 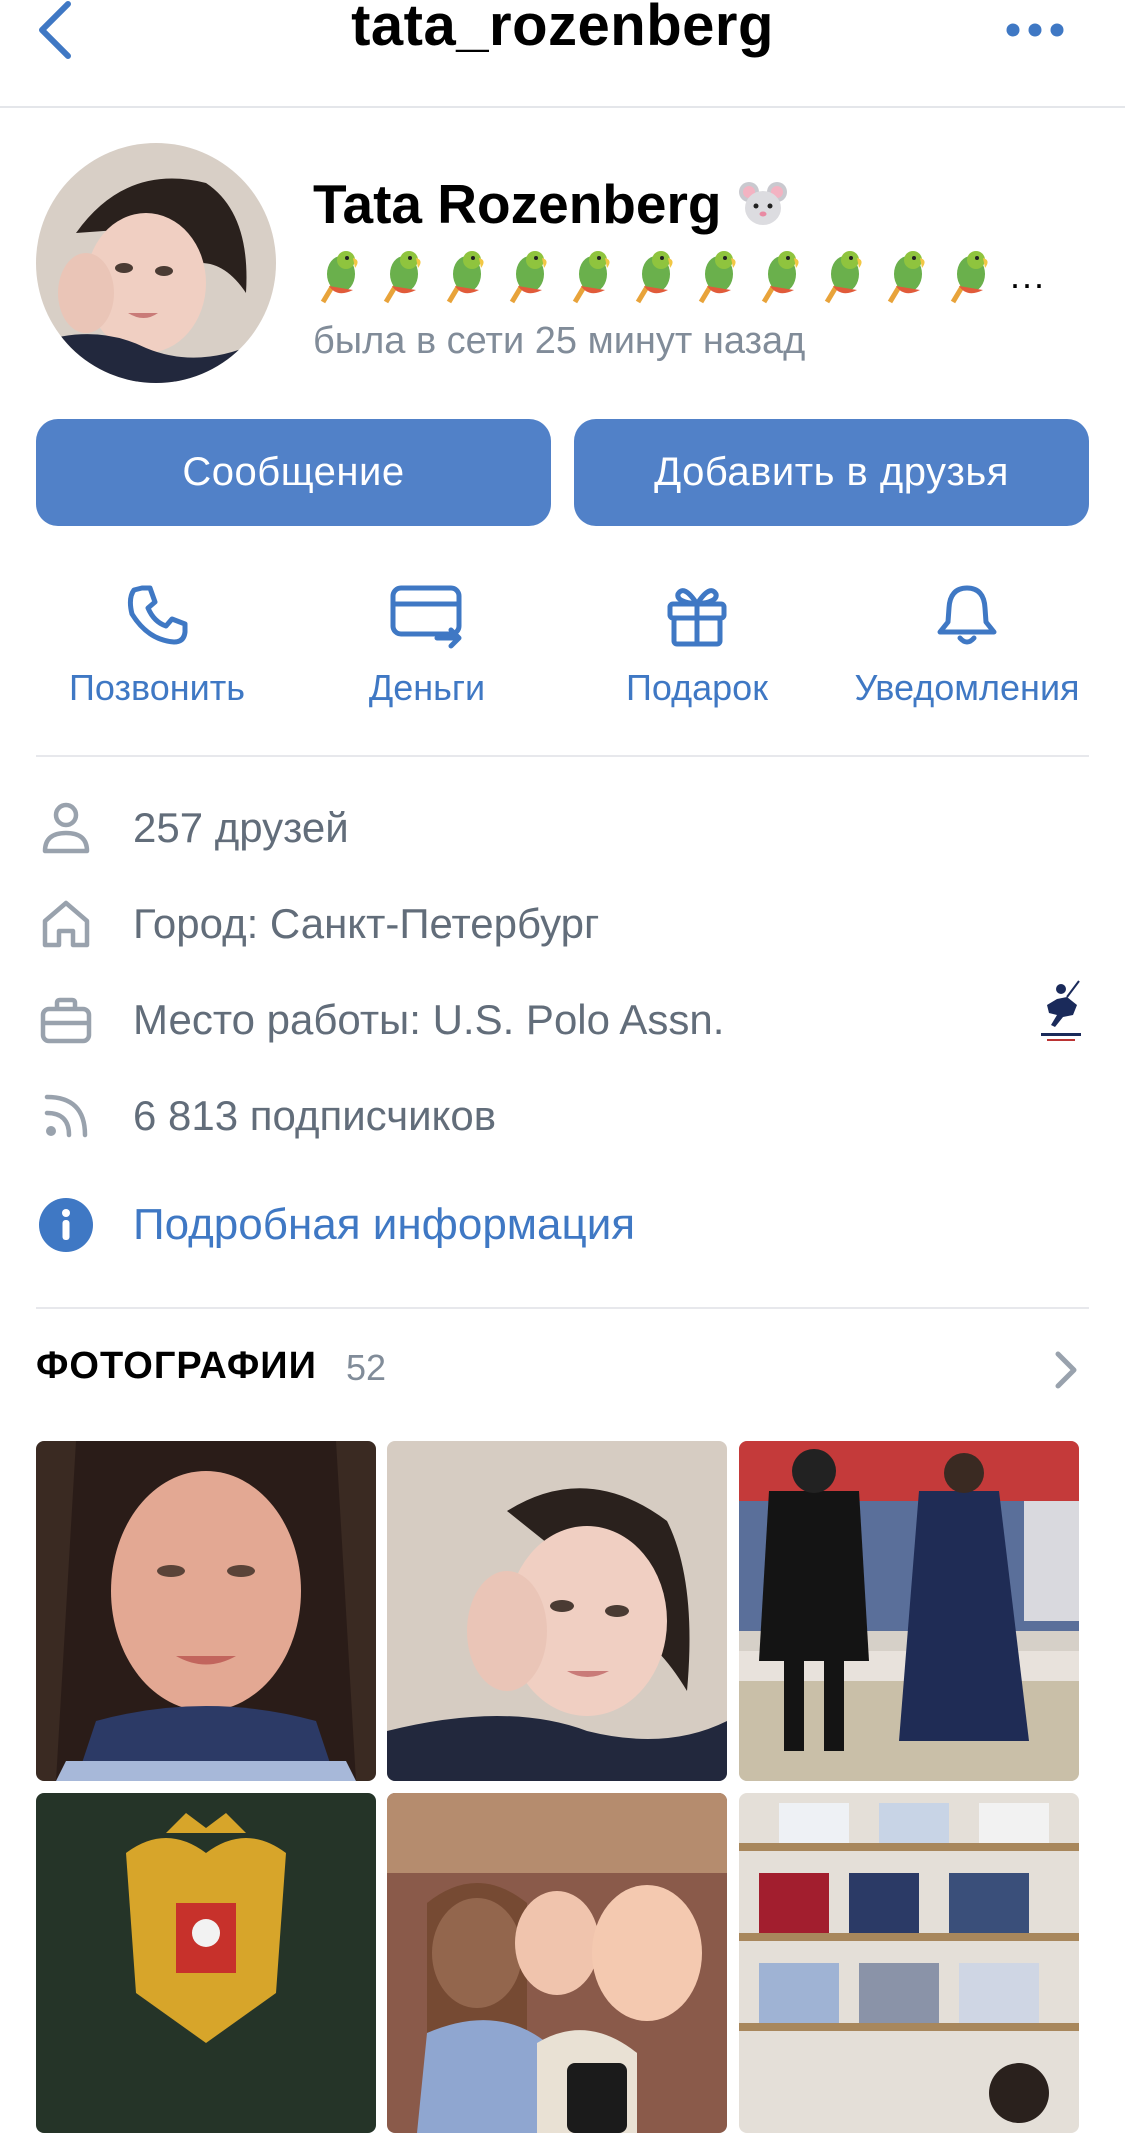 I want to click on city-row: Город: Санкт-Петербург, so click(x=562, y=924).